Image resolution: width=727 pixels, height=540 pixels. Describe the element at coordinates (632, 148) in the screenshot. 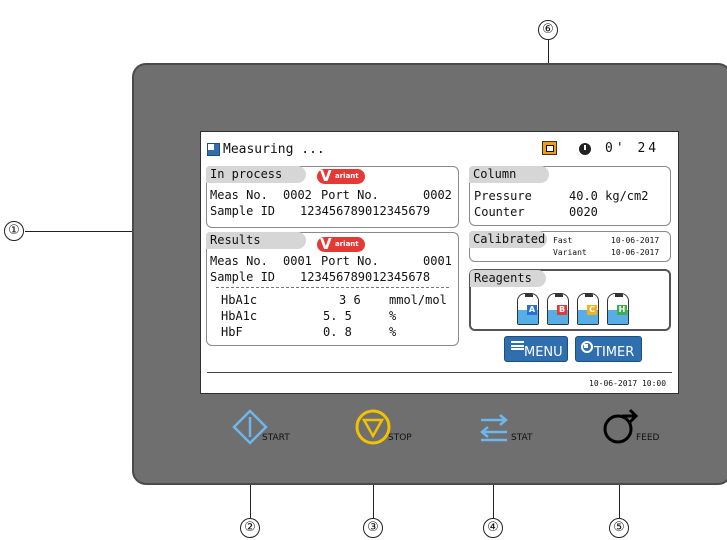

I see `elapsed-timer: 0' 24` at that location.